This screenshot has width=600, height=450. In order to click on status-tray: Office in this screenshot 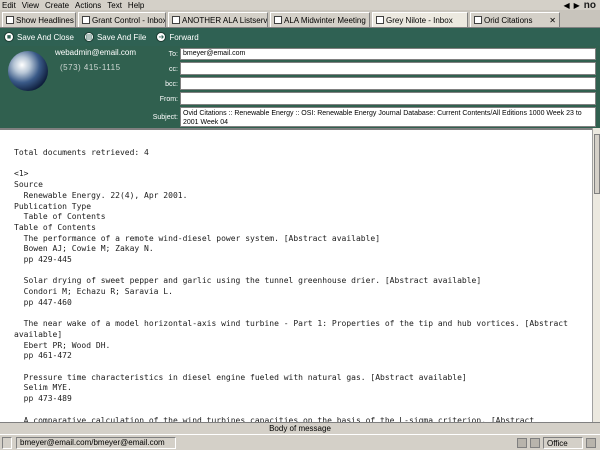, I will do `click(556, 443)`.